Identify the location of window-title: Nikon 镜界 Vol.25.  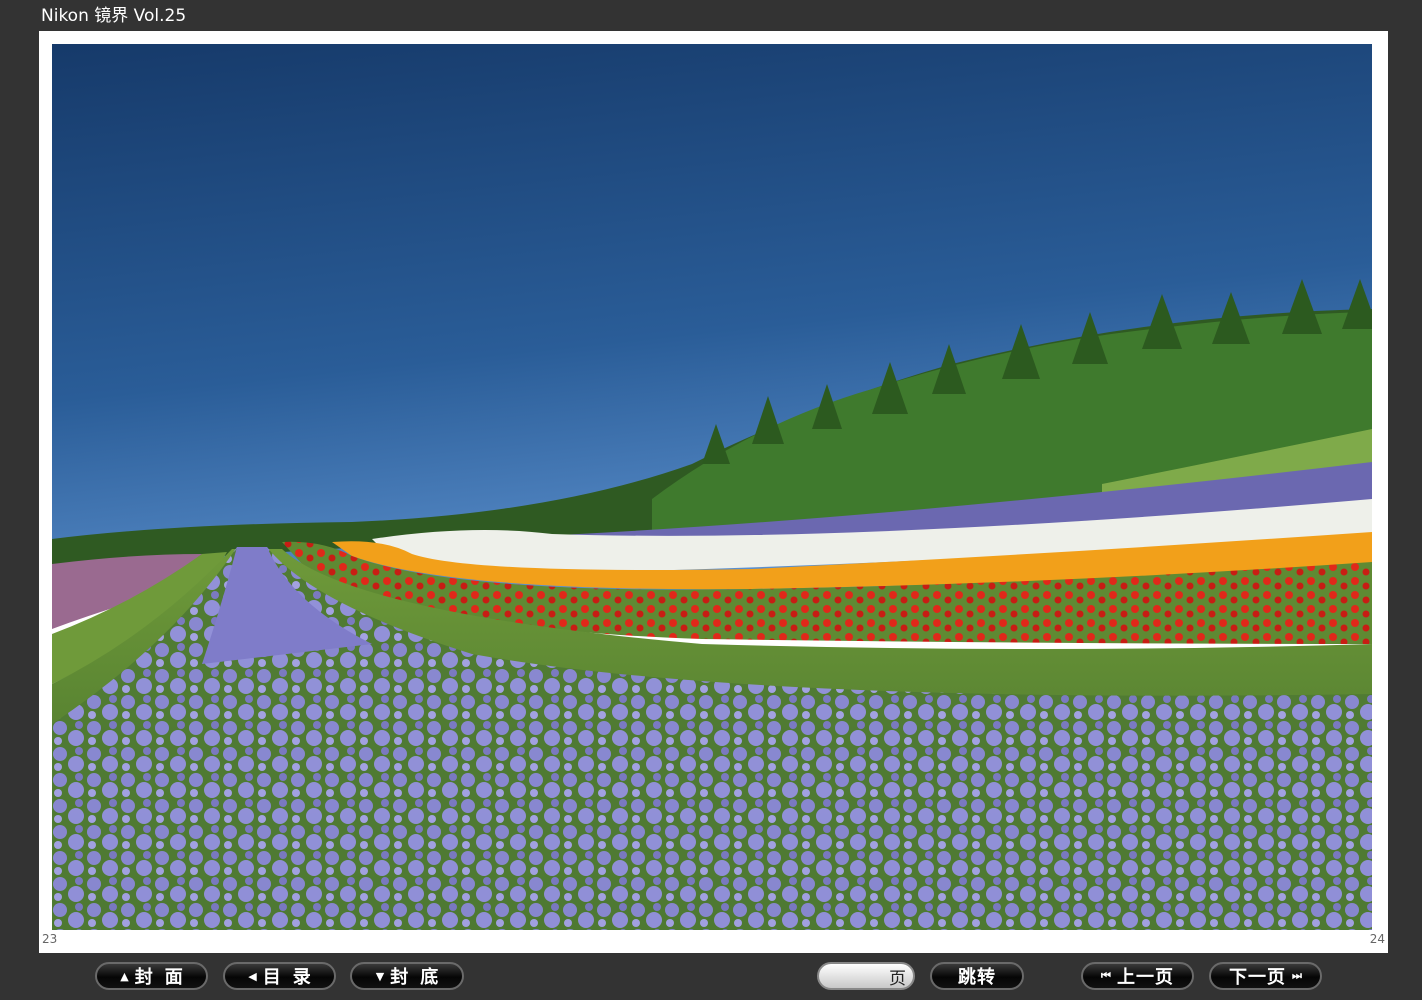
(114, 16).